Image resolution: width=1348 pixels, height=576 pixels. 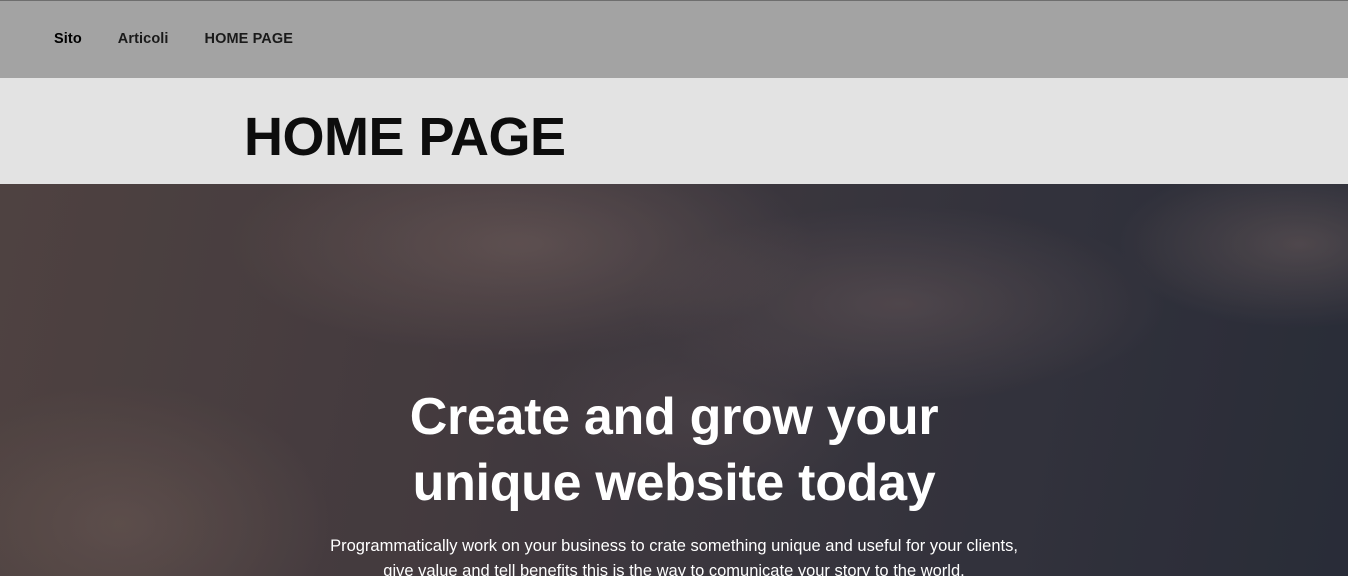 What do you see at coordinates (674, 417) in the screenshot?
I see `hero-heading-line-1: Create and grow your` at bounding box center [674, 417].